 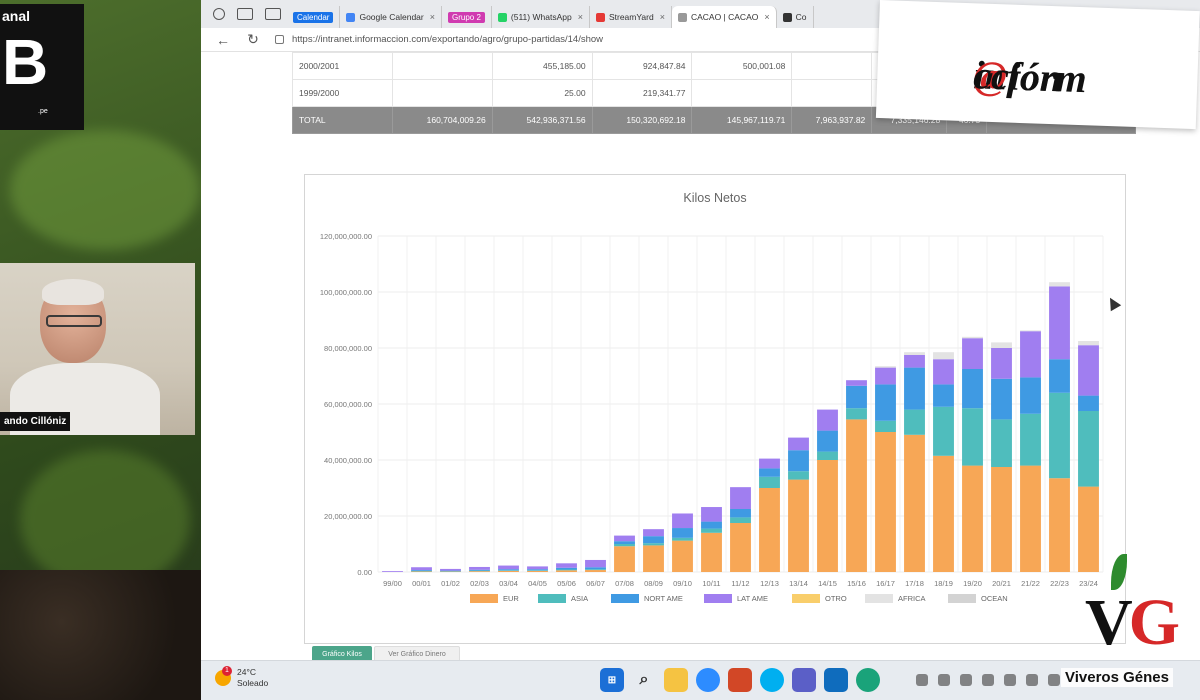 I want to click on security-icon, so click(x=966, y=680).